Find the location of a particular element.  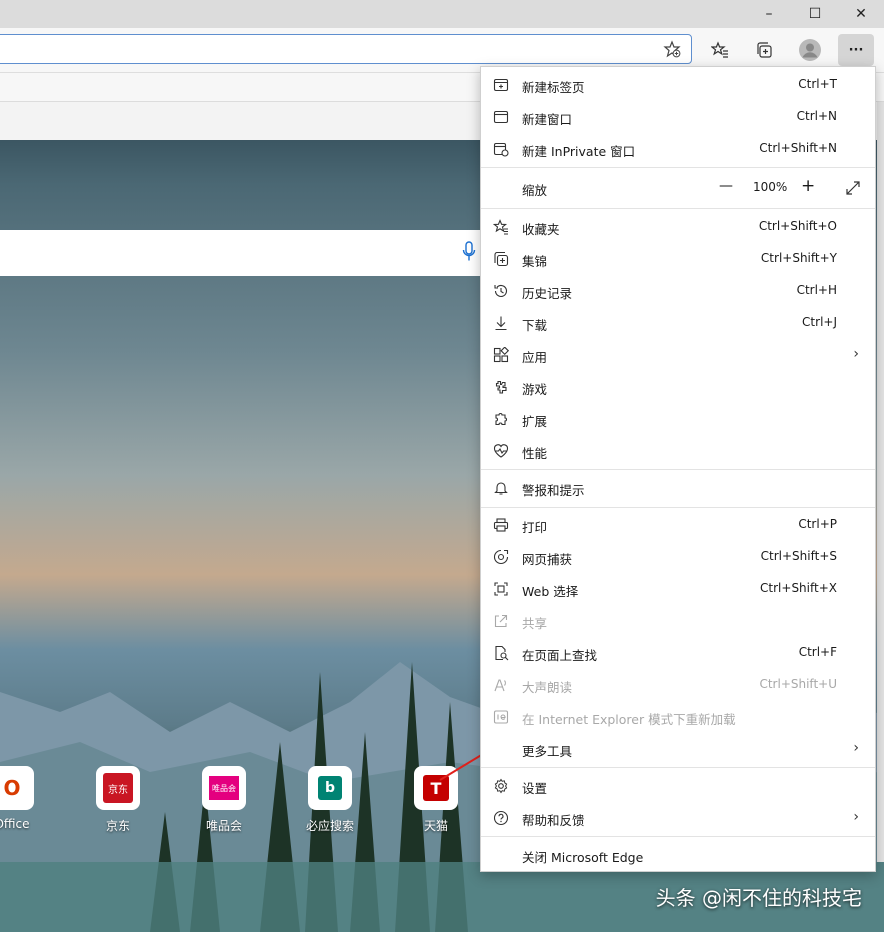

zoom-in-button: + is located at coordinates (808, 186).